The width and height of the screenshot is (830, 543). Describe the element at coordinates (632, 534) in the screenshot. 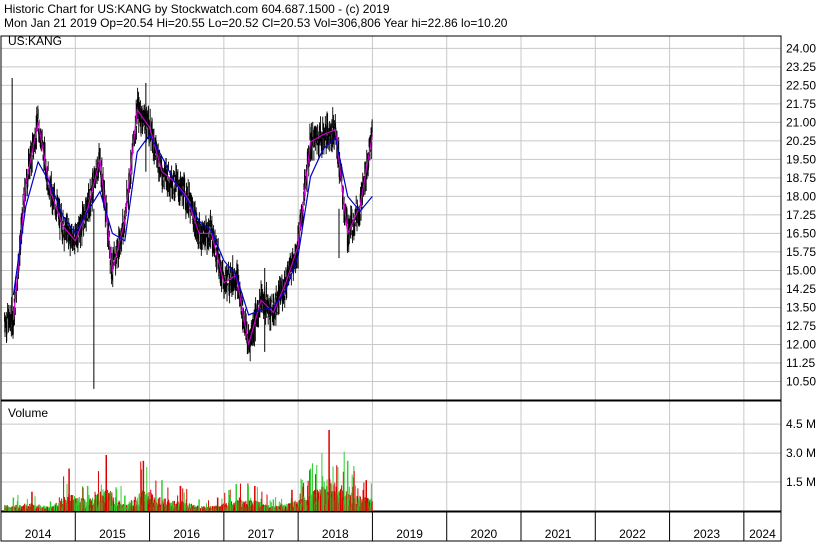

I see `year-label: 2022` at that location.